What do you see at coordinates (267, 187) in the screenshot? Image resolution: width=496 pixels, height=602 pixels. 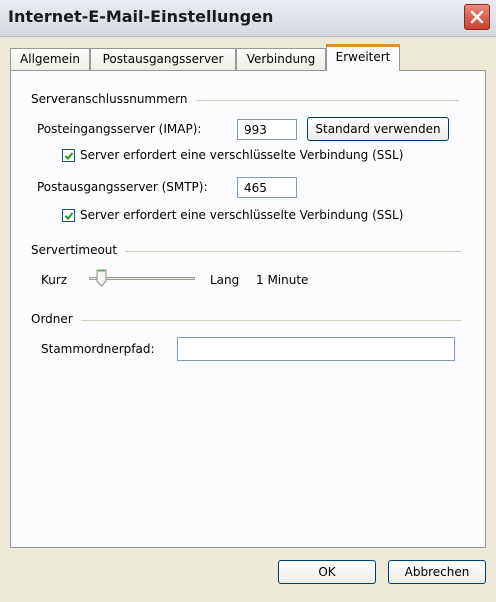 I see `outgoing-port-input` at bounding box center [267, 187].